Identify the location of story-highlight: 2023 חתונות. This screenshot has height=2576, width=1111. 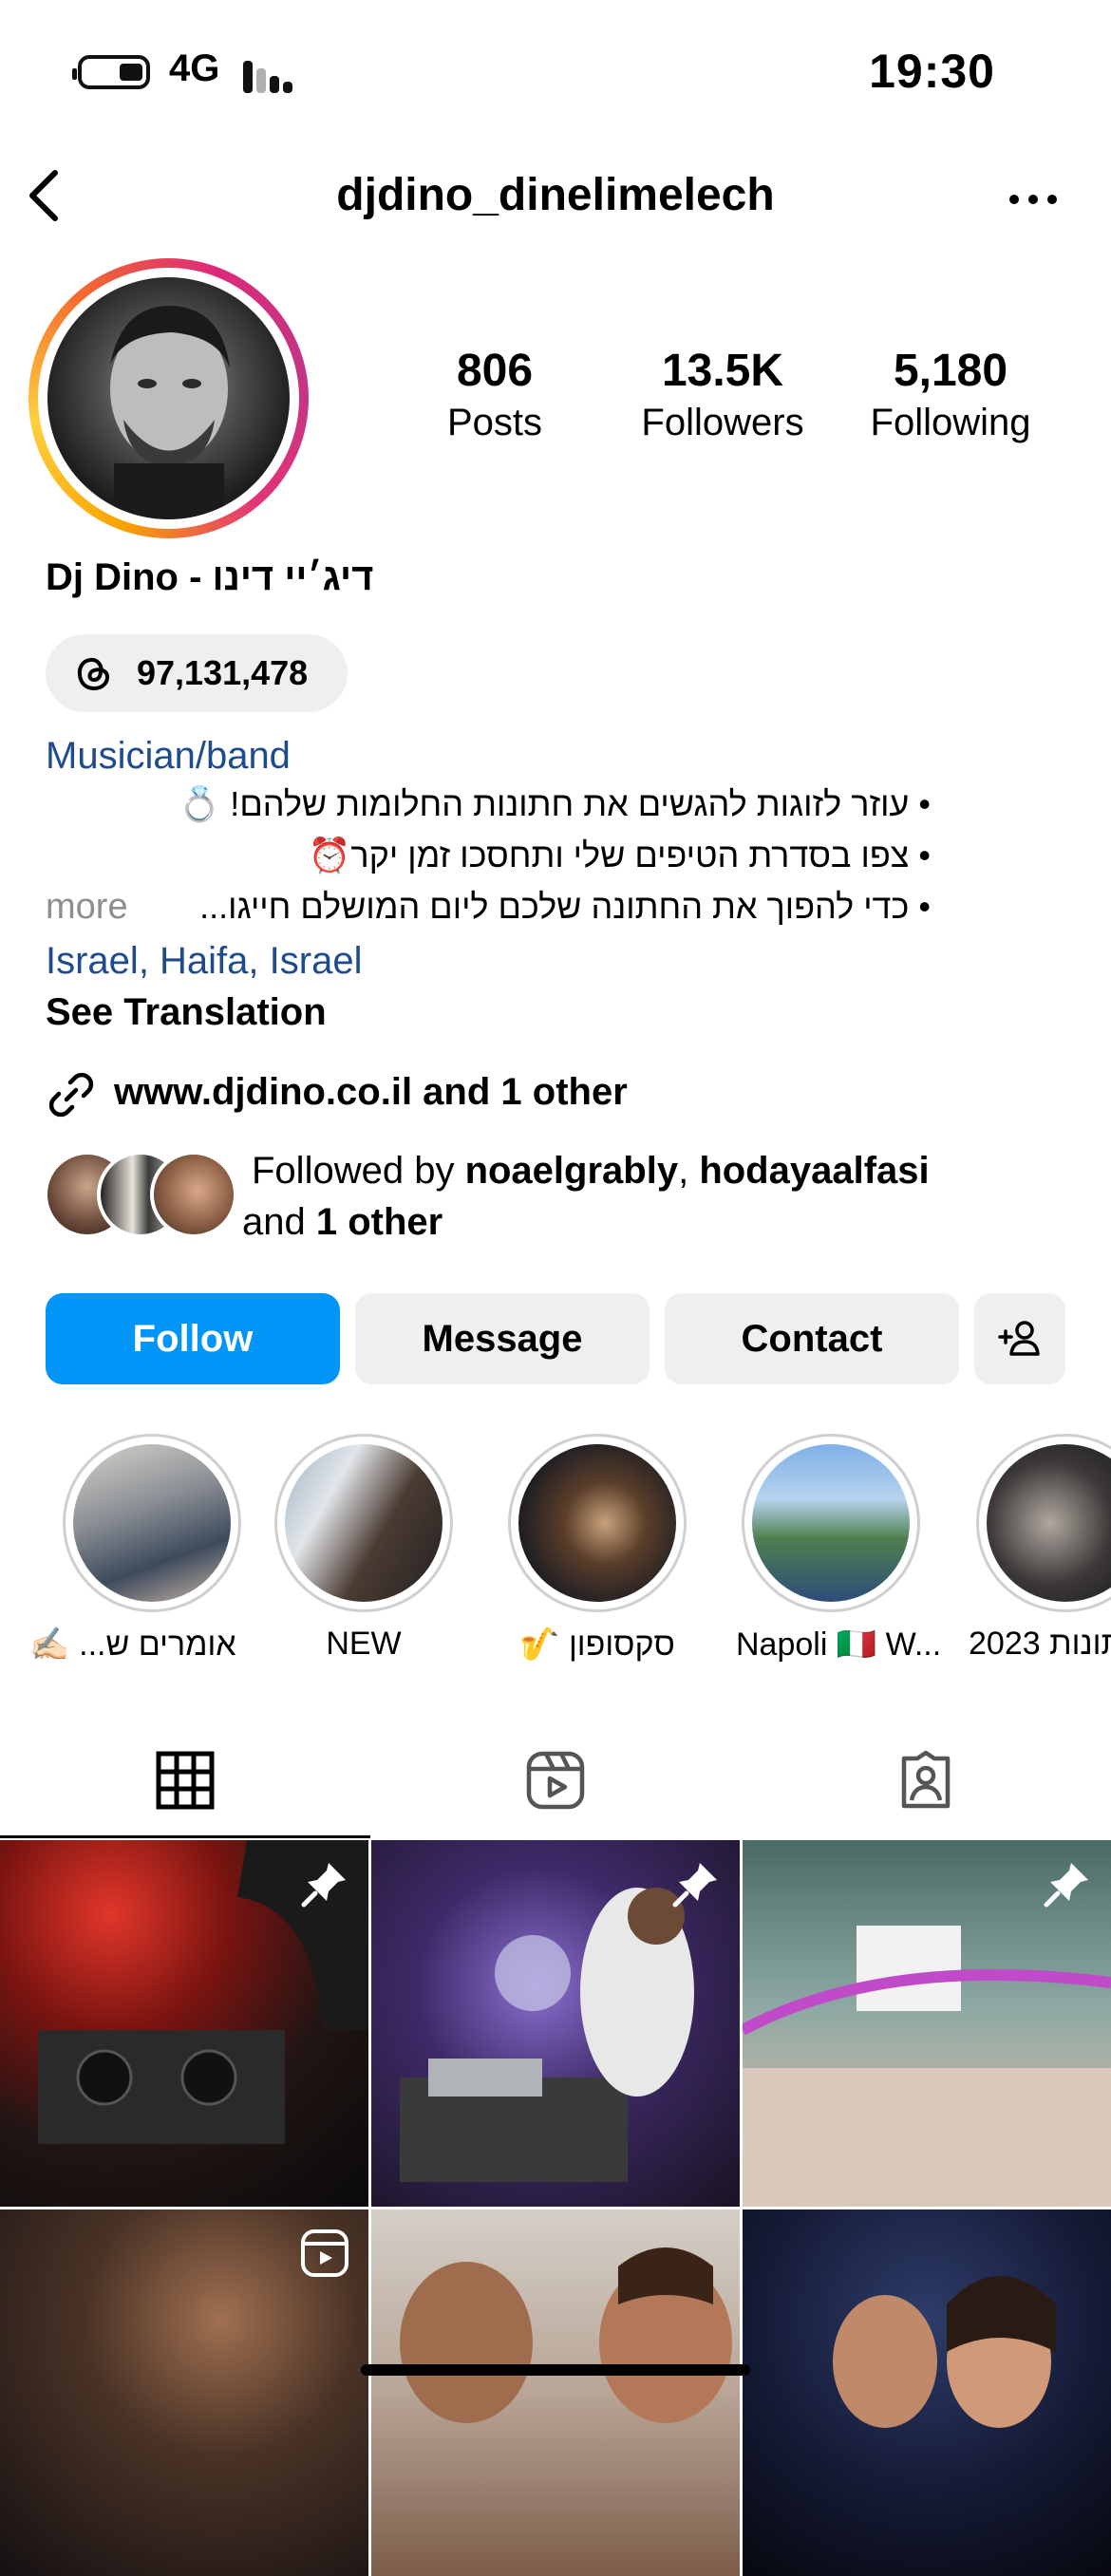
(1040, 1548).